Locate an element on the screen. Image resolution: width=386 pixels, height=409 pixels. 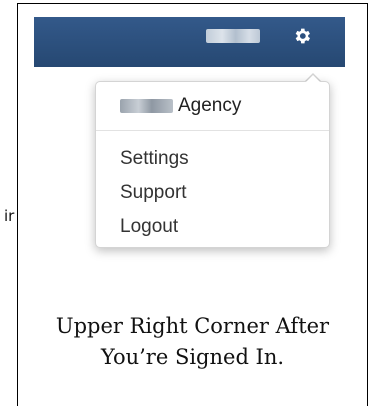
account-name-label: Agency is located at coordinates (210, 105).